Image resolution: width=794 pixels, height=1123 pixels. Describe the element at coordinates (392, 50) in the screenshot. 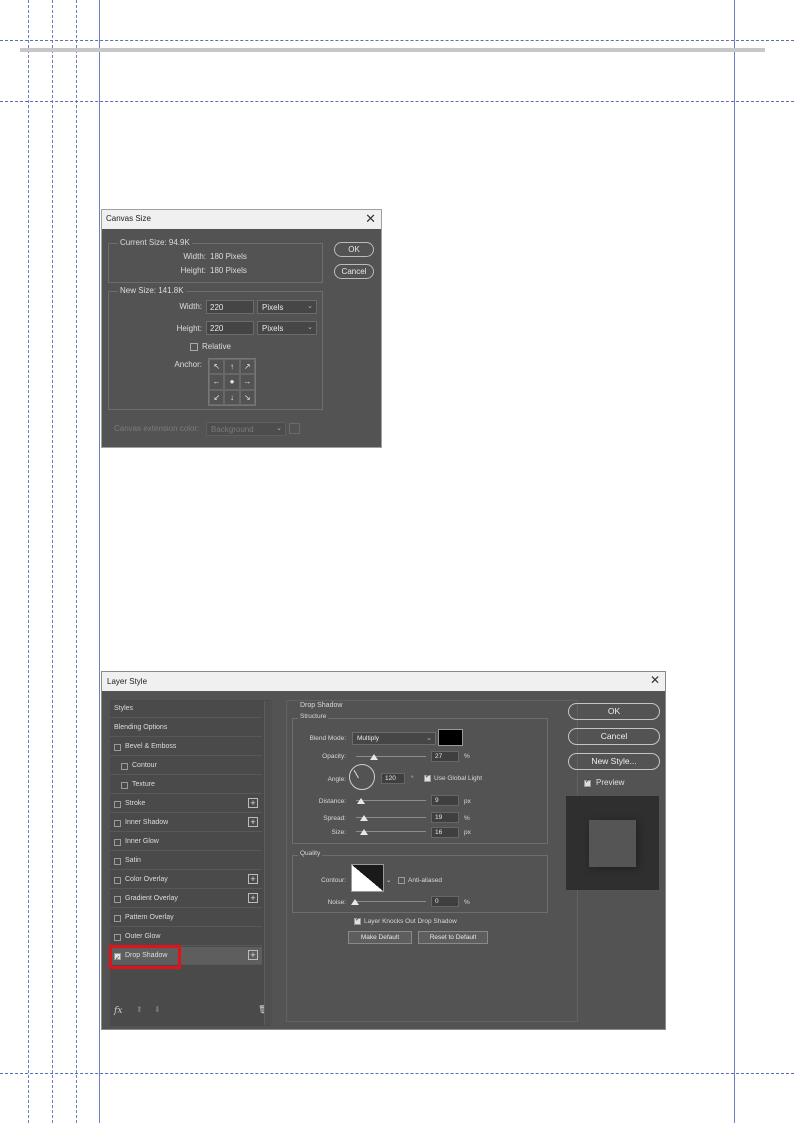

I see `horizontal-rule` at that location.